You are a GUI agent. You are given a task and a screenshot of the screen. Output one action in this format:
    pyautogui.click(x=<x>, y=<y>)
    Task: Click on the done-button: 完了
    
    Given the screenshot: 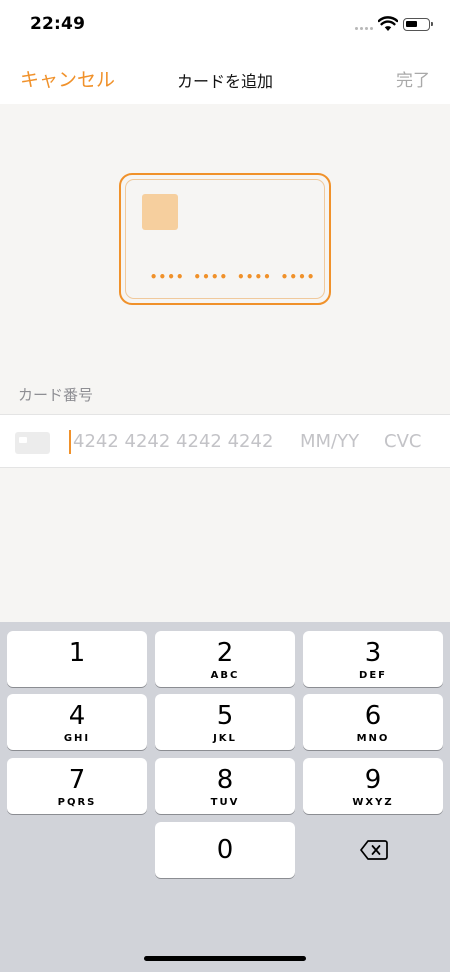 What is the action you would take?
    pyautogui.click(x=413, y=78)
    